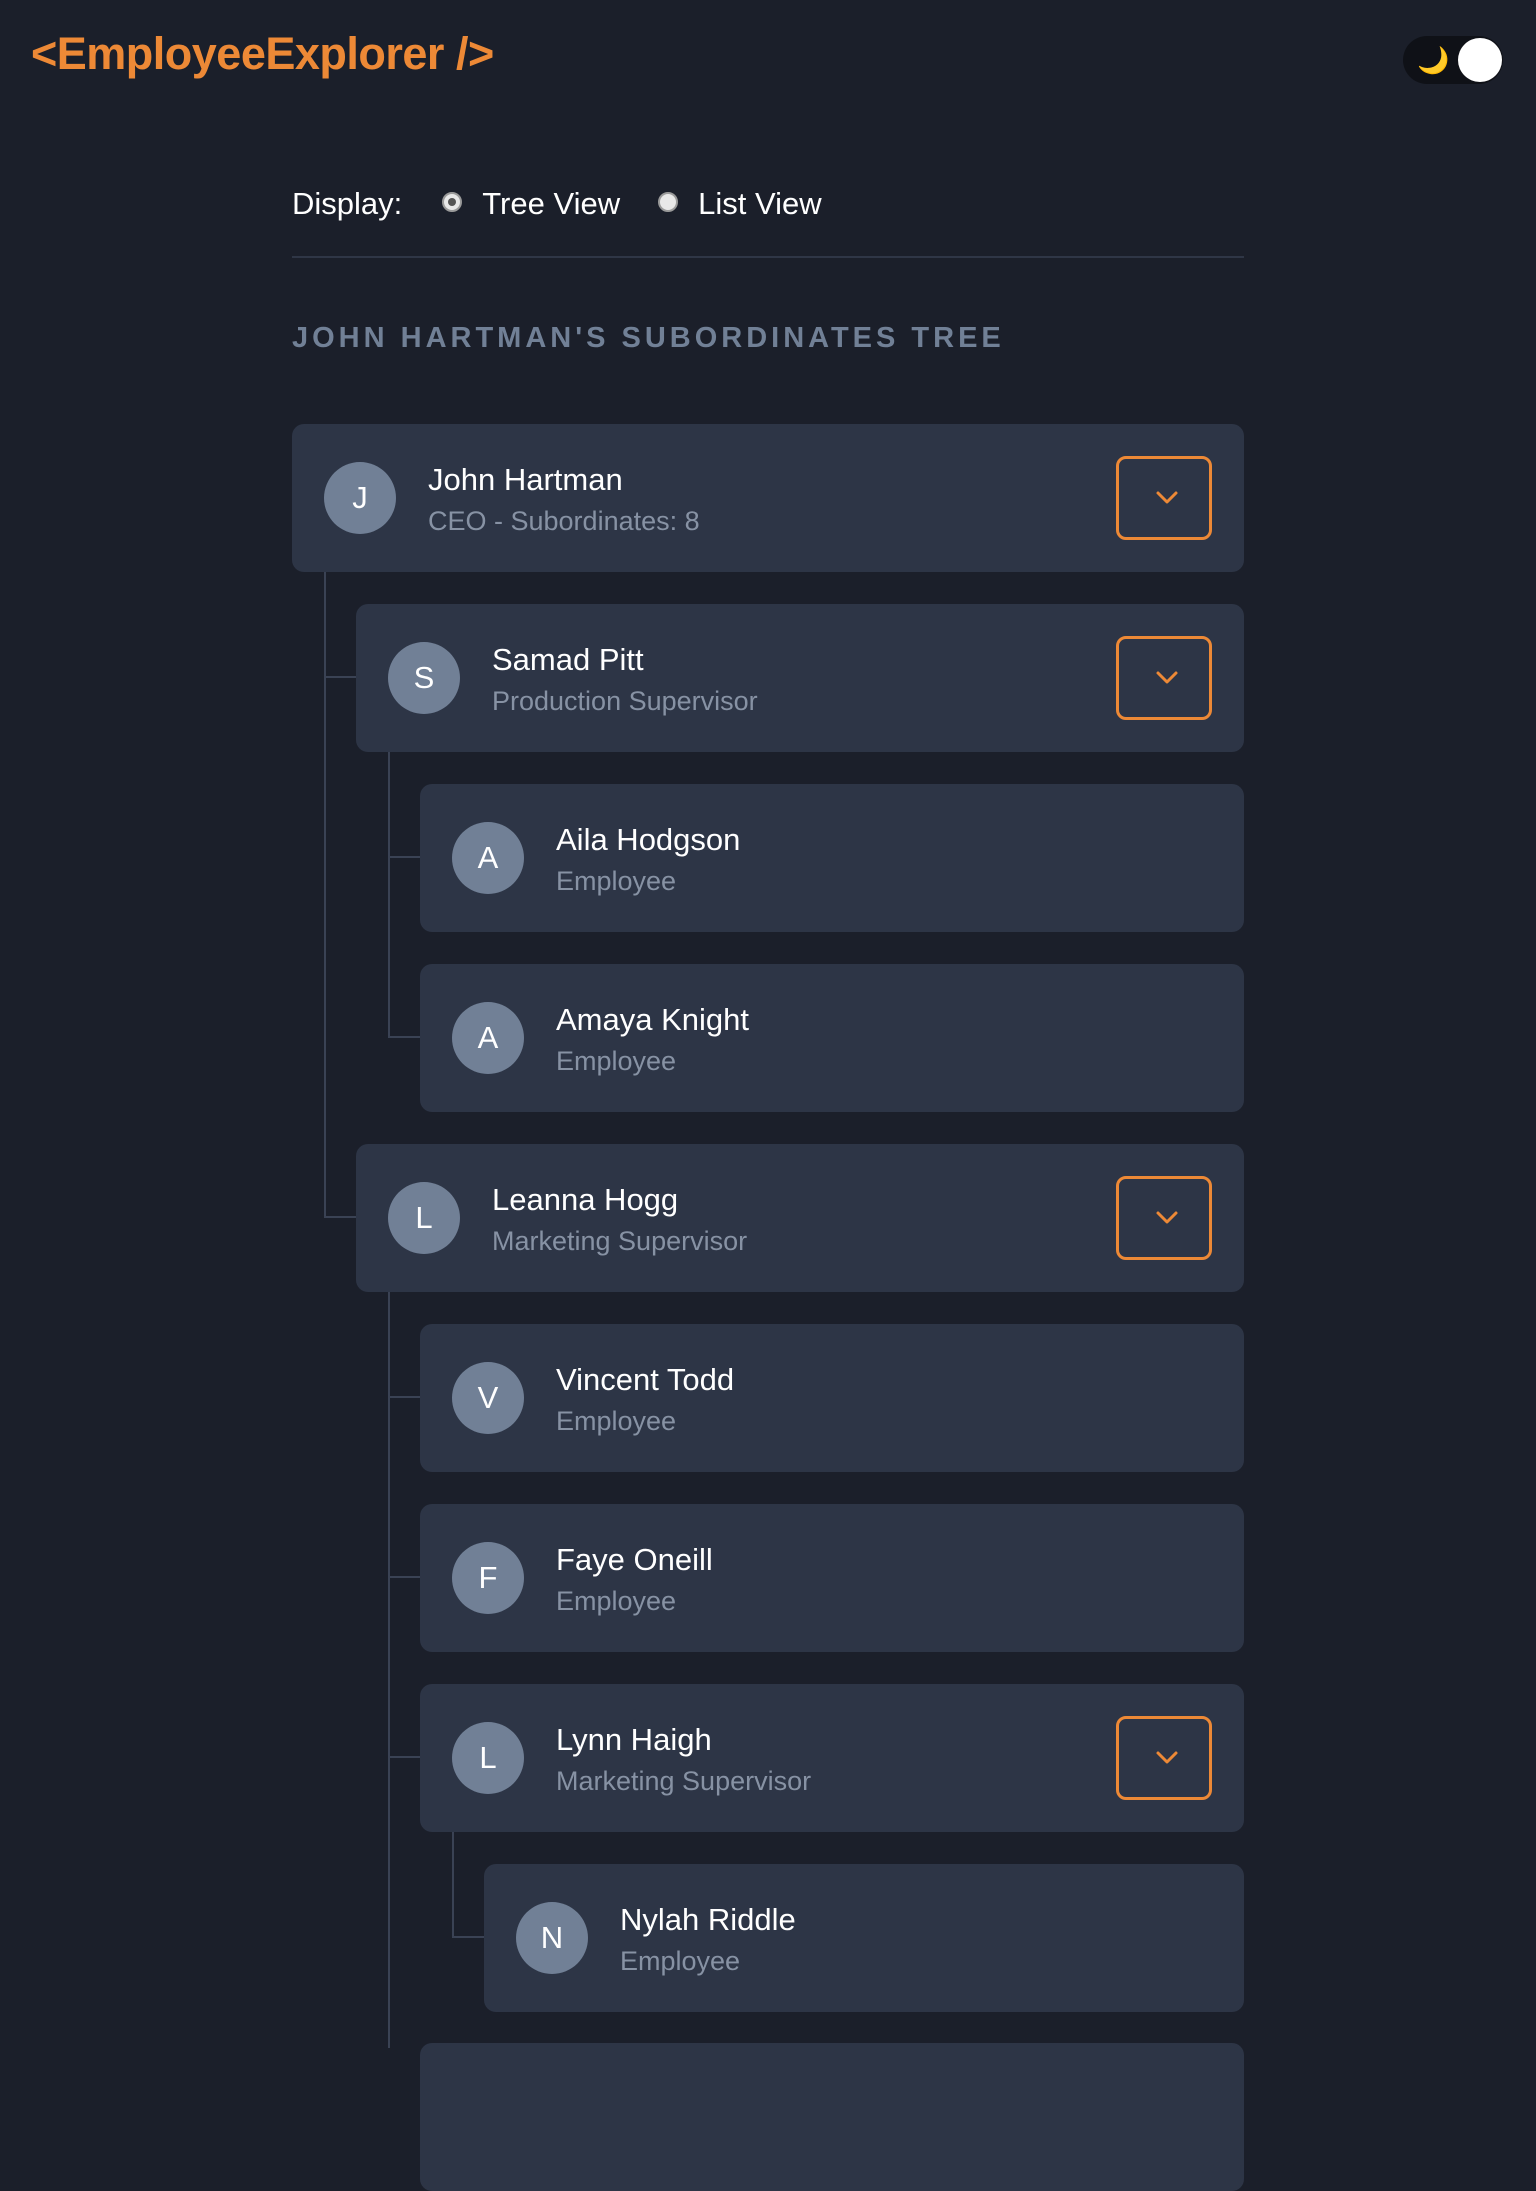 This screenshot has width=1536, height=2191. Describe the element at coordinates (768, 257) in the screenshot. I see `divider` at that location.